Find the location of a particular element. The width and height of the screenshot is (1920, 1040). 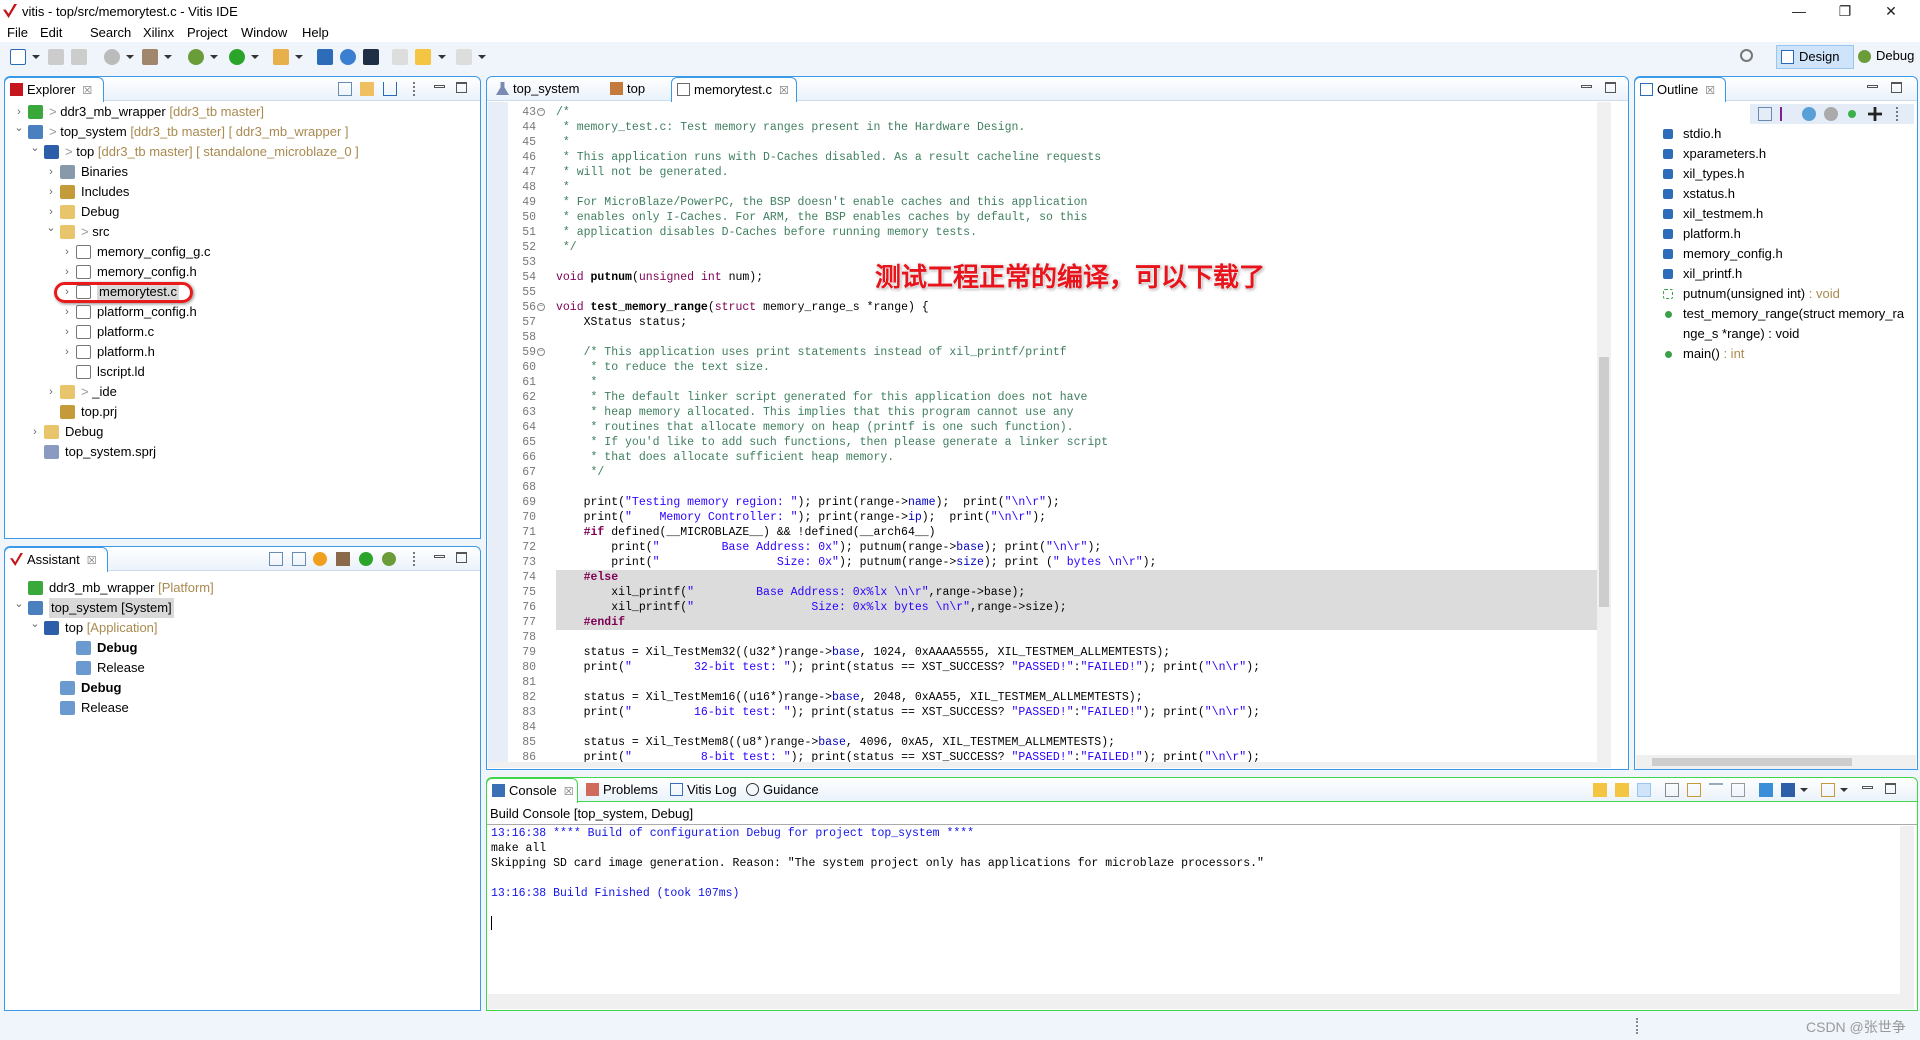

lock-console-icon is located at coordinates (1694, 790).